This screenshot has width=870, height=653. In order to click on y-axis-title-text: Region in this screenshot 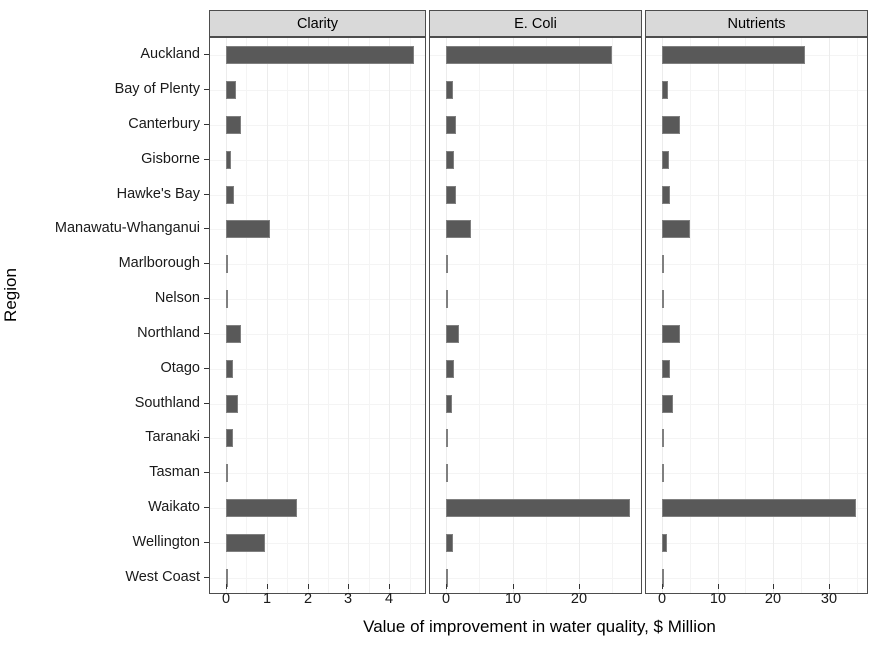, I will do `click(10, 295)`.